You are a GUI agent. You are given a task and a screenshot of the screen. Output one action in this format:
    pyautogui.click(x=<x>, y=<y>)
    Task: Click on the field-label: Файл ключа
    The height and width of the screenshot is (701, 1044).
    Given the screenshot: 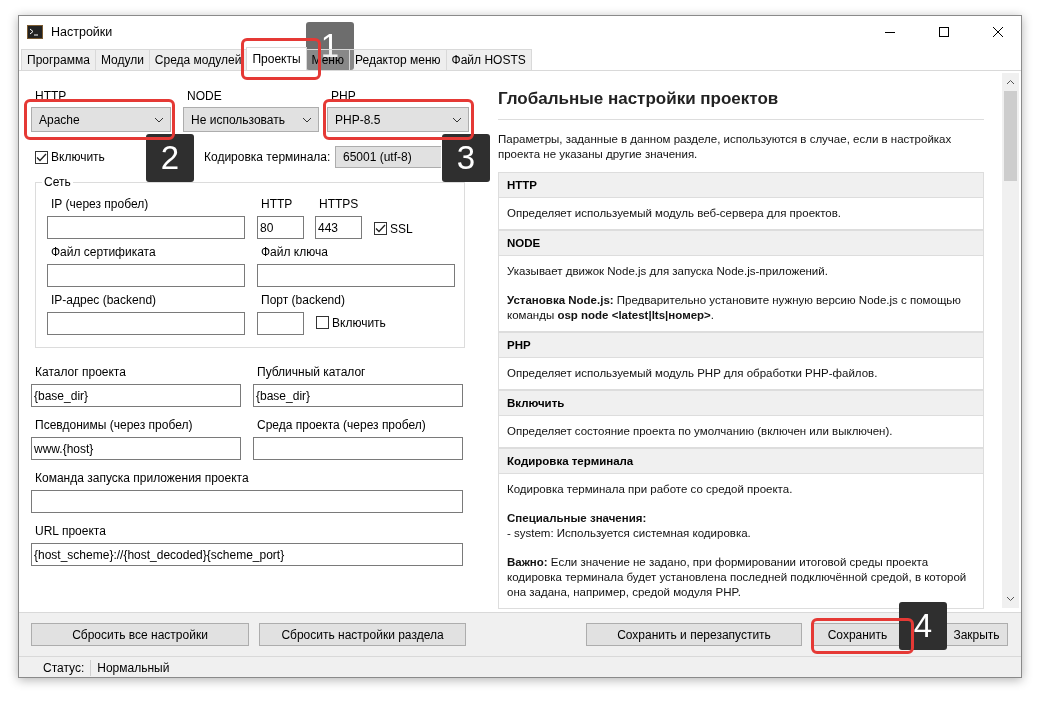 What is the action you would take?
    pyautogui.click(x=294, y=252)
    